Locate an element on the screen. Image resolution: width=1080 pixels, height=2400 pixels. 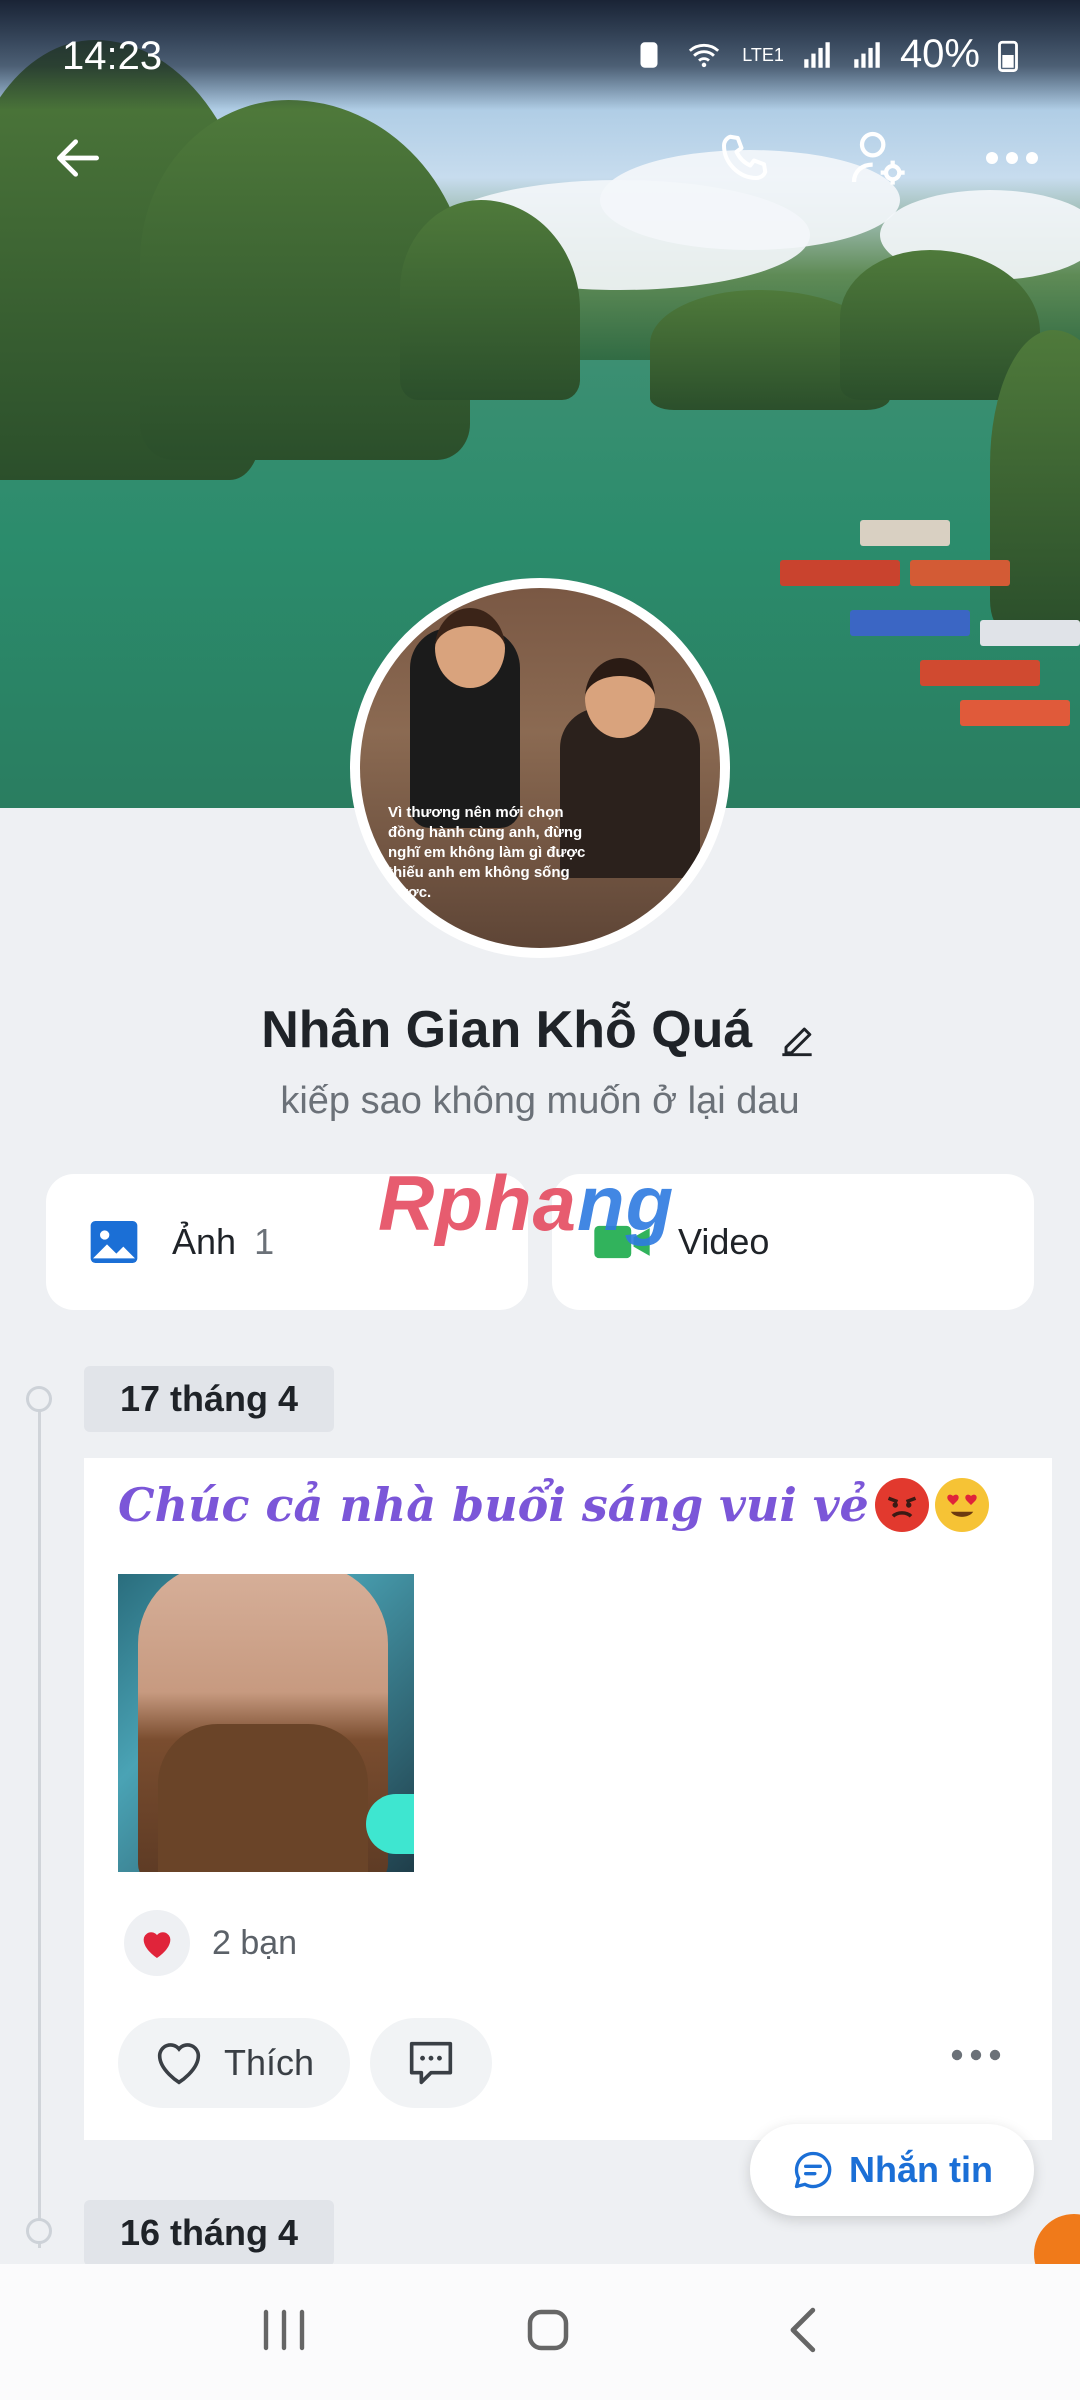
post-more-button is located at coordinates (976, 2057).